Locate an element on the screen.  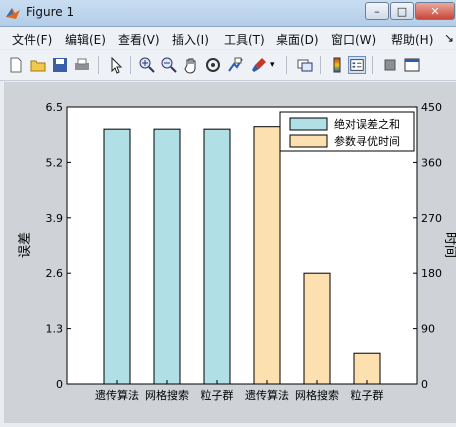
pointer-icon is located at coordinates (116, 65).